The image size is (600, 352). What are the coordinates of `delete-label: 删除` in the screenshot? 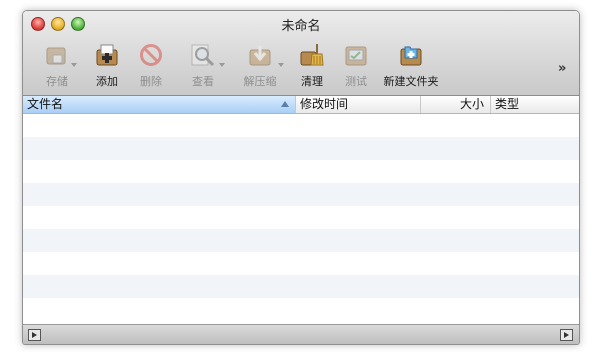 It's located at (151, 81).